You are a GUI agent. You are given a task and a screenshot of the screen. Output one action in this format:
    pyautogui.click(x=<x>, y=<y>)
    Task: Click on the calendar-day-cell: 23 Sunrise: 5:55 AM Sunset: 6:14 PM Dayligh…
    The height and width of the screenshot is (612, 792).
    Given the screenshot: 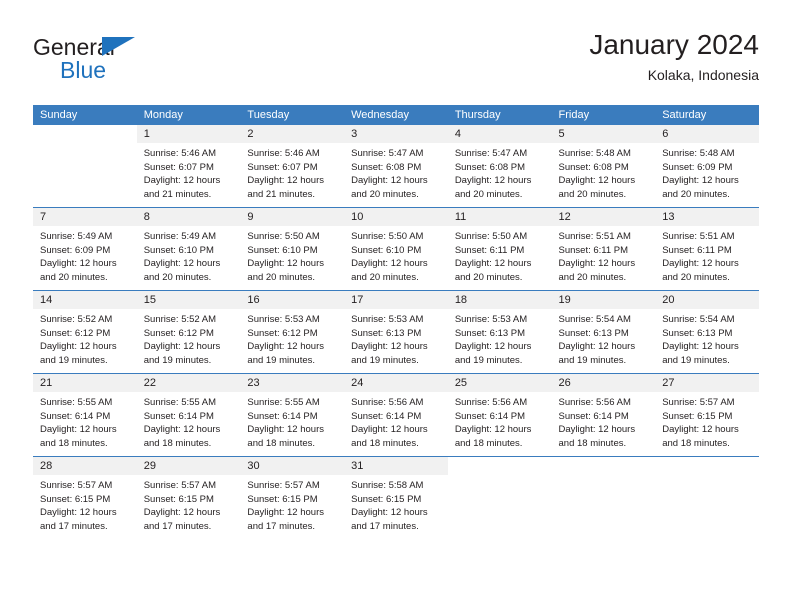 What is the action you would take?
    pyautogui.click(x=292, y=415)
    